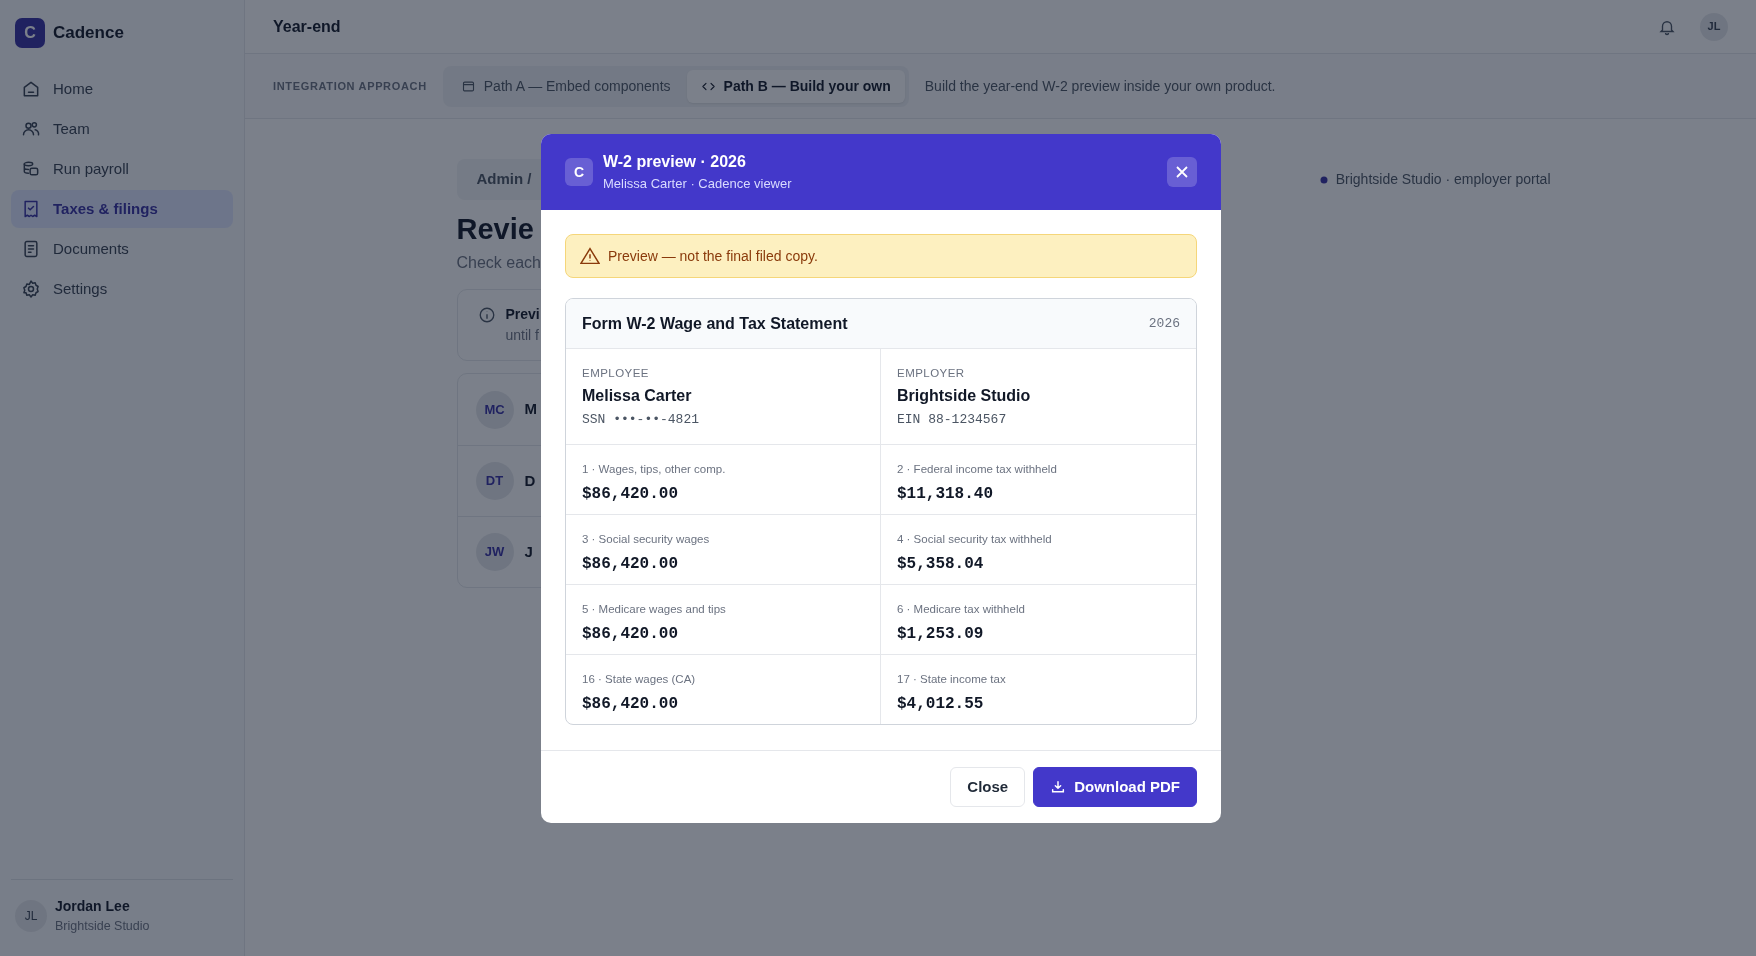 The width and height of the screenshot is (1756, 956). I want to click on form-year: 2026, so click(1164, 323).